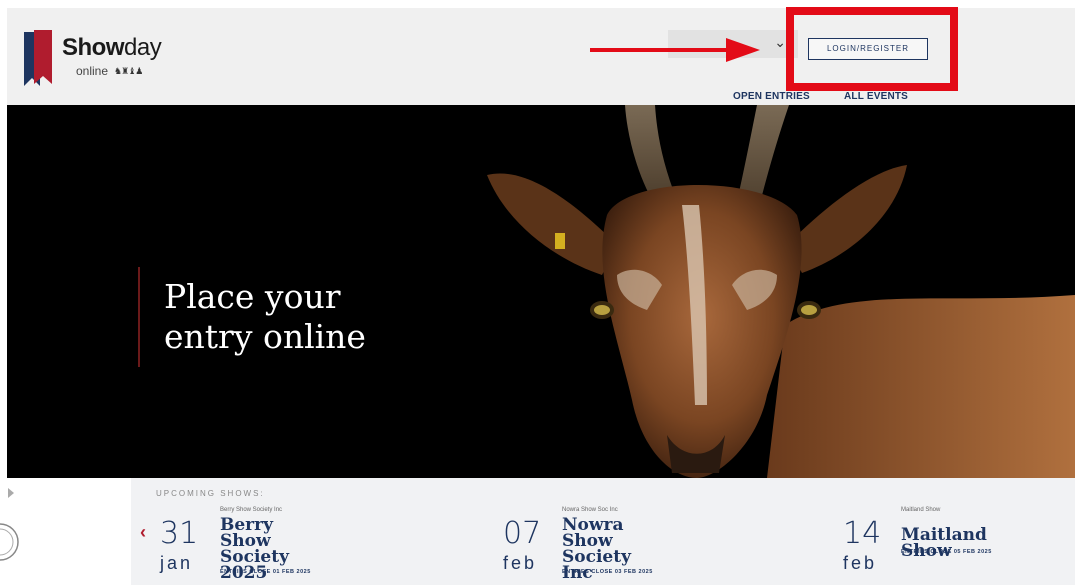 This screenshot has width=1075, height=585. What do you see at coordinates (139, 317) in the screenshot?
I see `hero-accent-bar` at bounding box center [139, 317].